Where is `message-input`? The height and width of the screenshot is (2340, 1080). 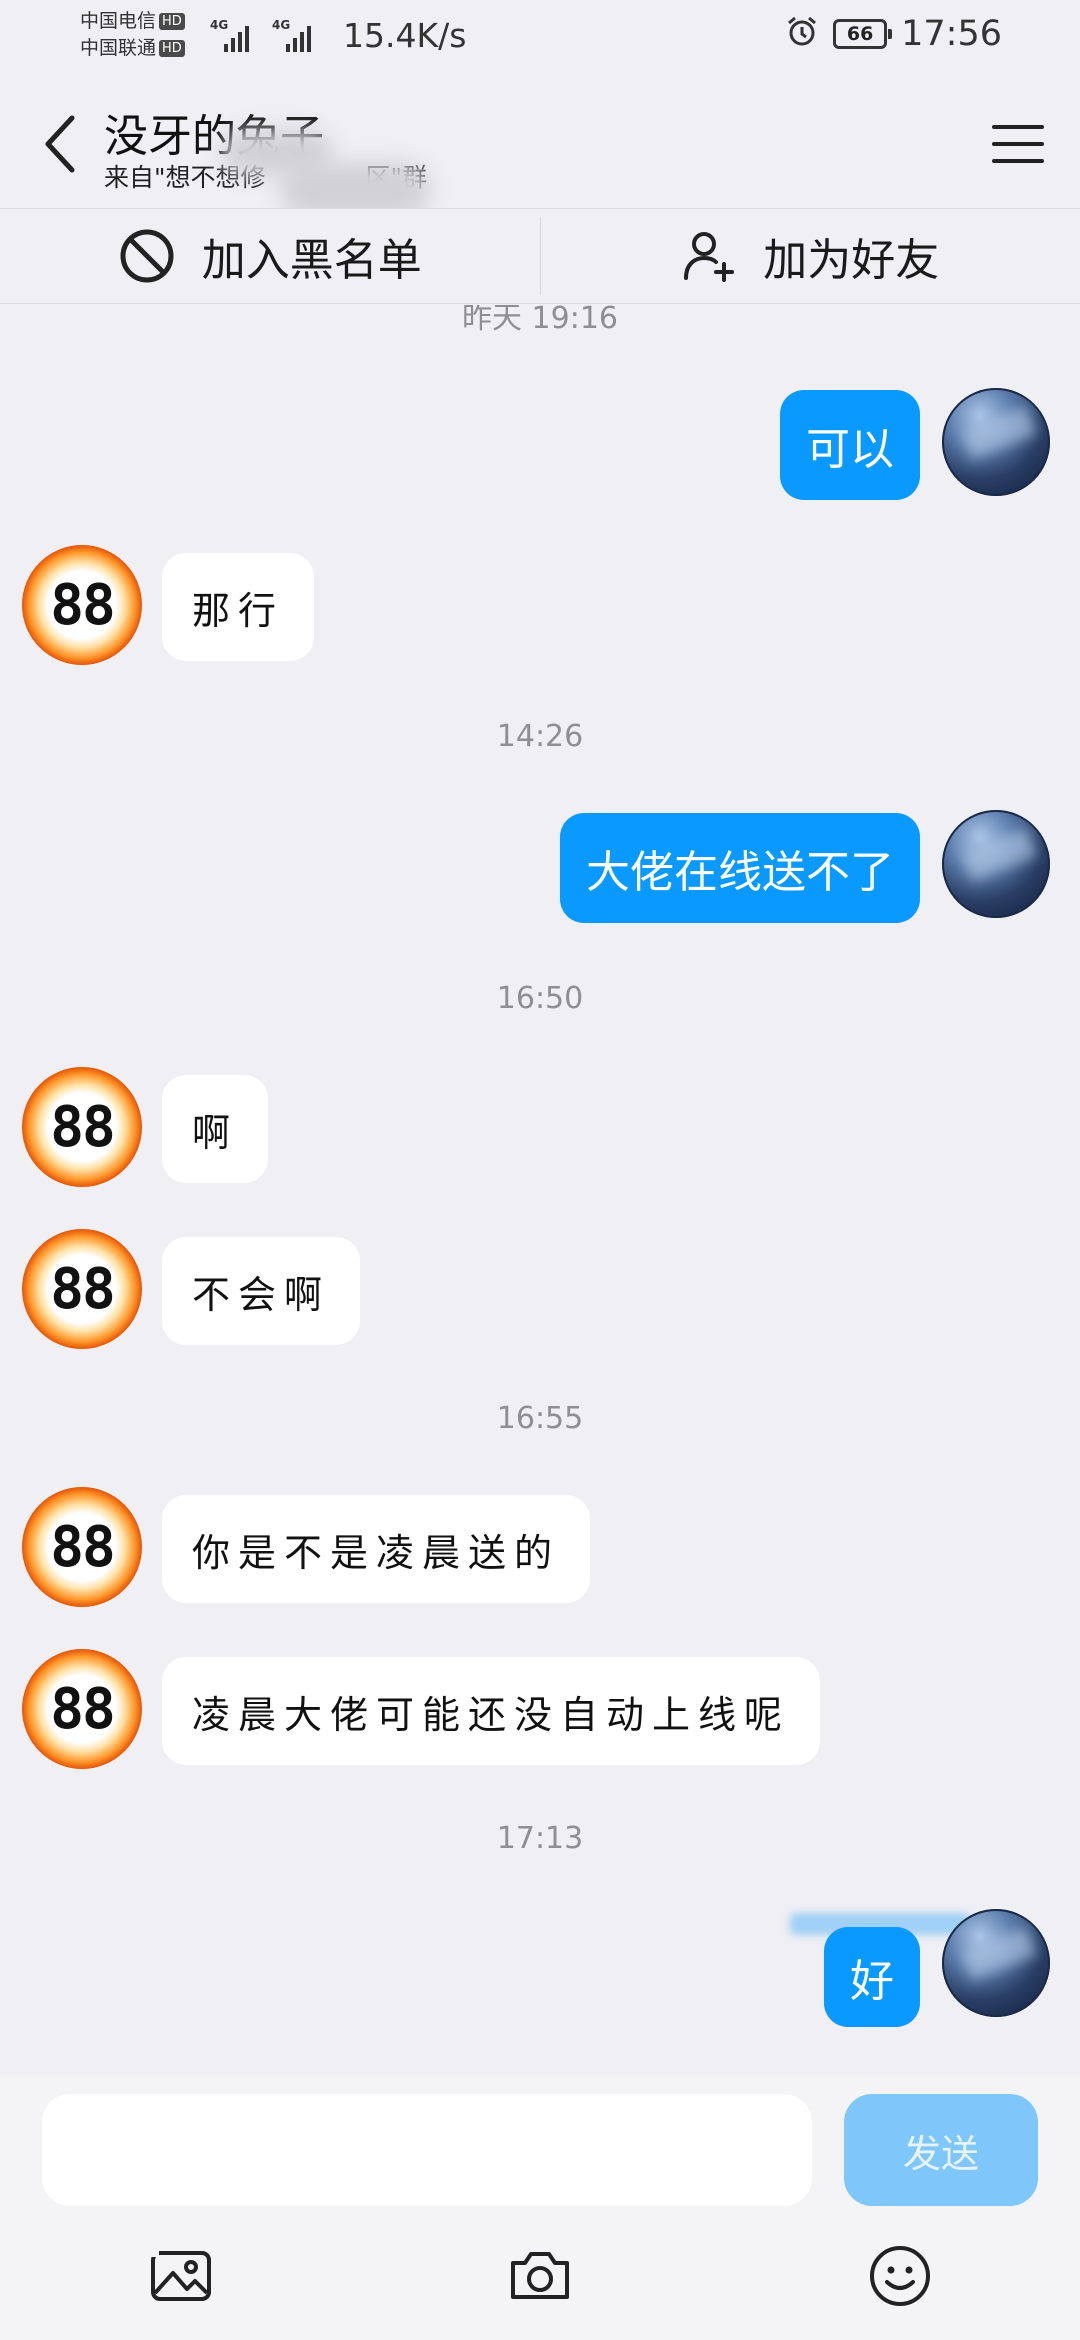 message-input is located at coordinates (427, 2150).